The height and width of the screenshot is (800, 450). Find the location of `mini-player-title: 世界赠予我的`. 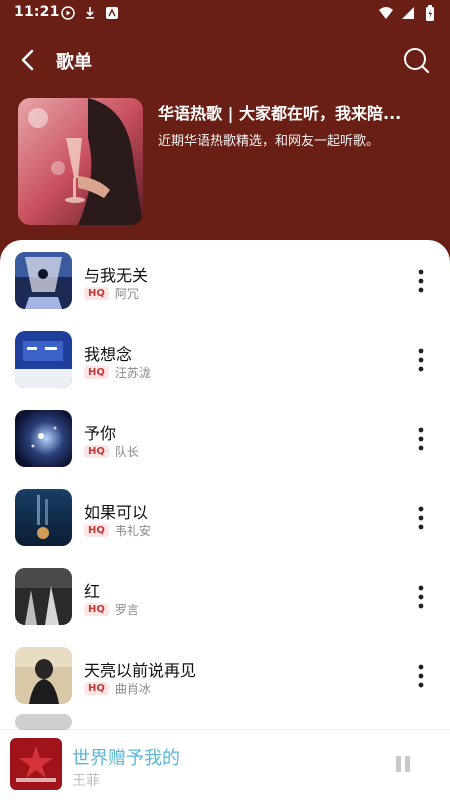

mini-player-title: 世界赠予我的 is located at coordinates (126, 758).